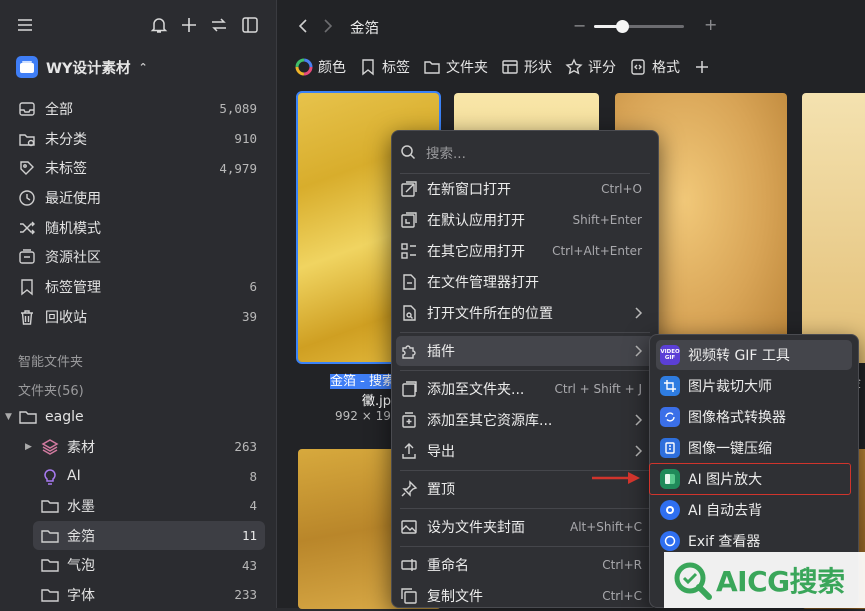 Image resolution: width=865 pixels, height=611 pixels. Describe the element at coordinates (238, 168) in the screenshot. I see `sidebar-item-count: 4,979` at that location.